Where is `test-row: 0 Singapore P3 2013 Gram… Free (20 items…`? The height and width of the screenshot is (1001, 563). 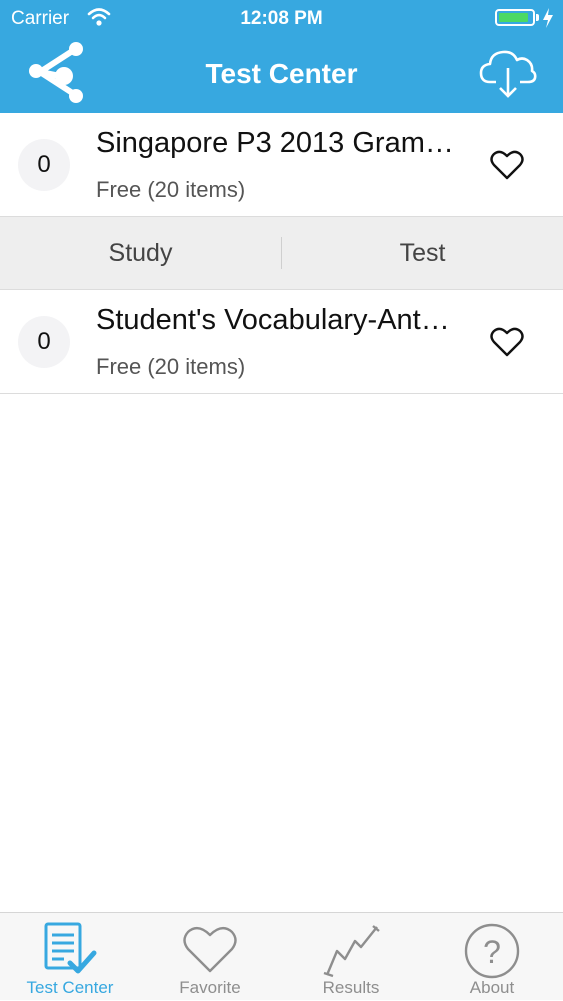
test-row: 0 Singapore P3 2013 Gram… Free (20 items… is located at coordinates (281, 165).